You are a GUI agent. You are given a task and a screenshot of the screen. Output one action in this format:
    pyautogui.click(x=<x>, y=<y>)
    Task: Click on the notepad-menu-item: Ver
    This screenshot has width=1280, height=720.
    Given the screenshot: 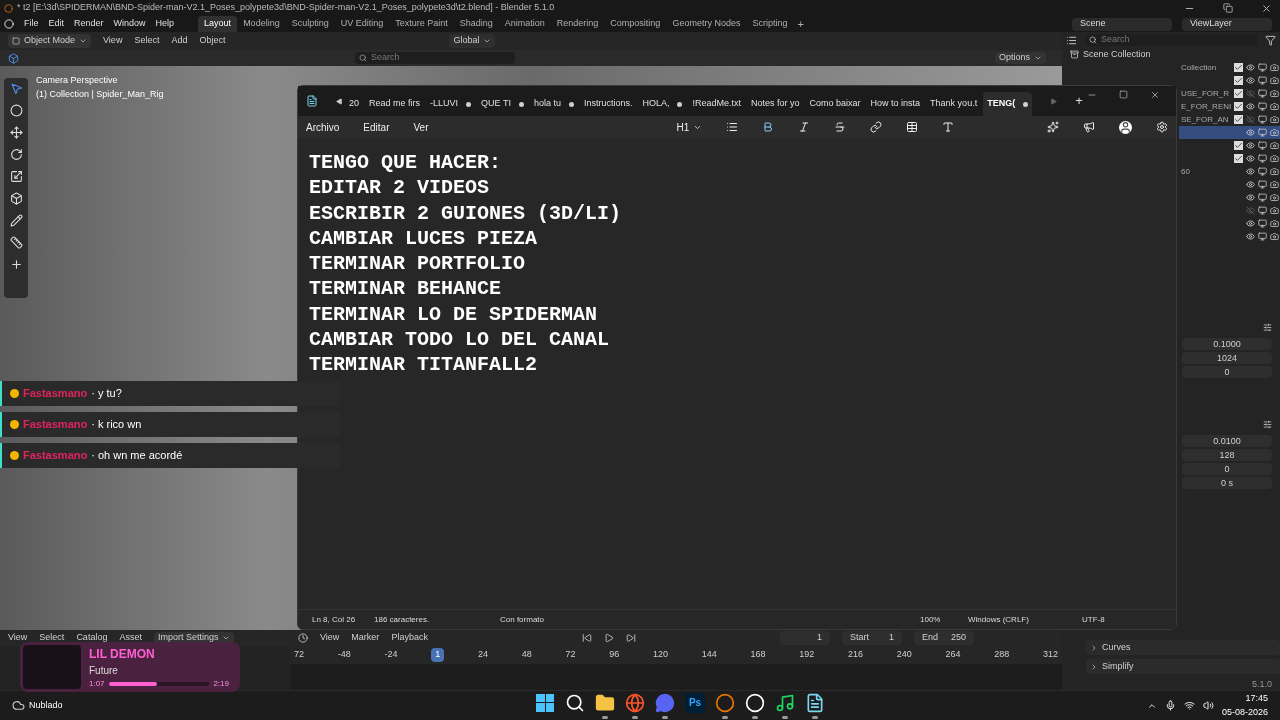 What is the action you would take?
    pyautogui.click(x=421, y=127)
    